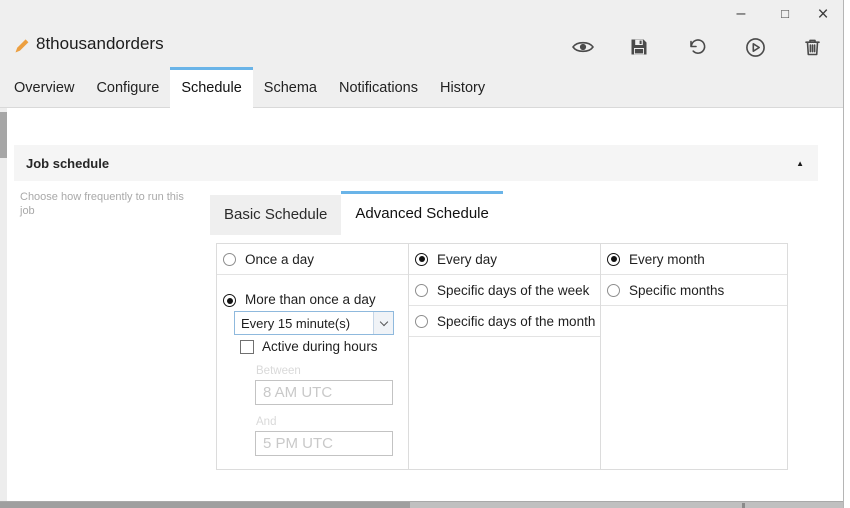 The height and width of the screenshot is (508, 850). I want to click on tab-overview: Overview, so click(44, 87).